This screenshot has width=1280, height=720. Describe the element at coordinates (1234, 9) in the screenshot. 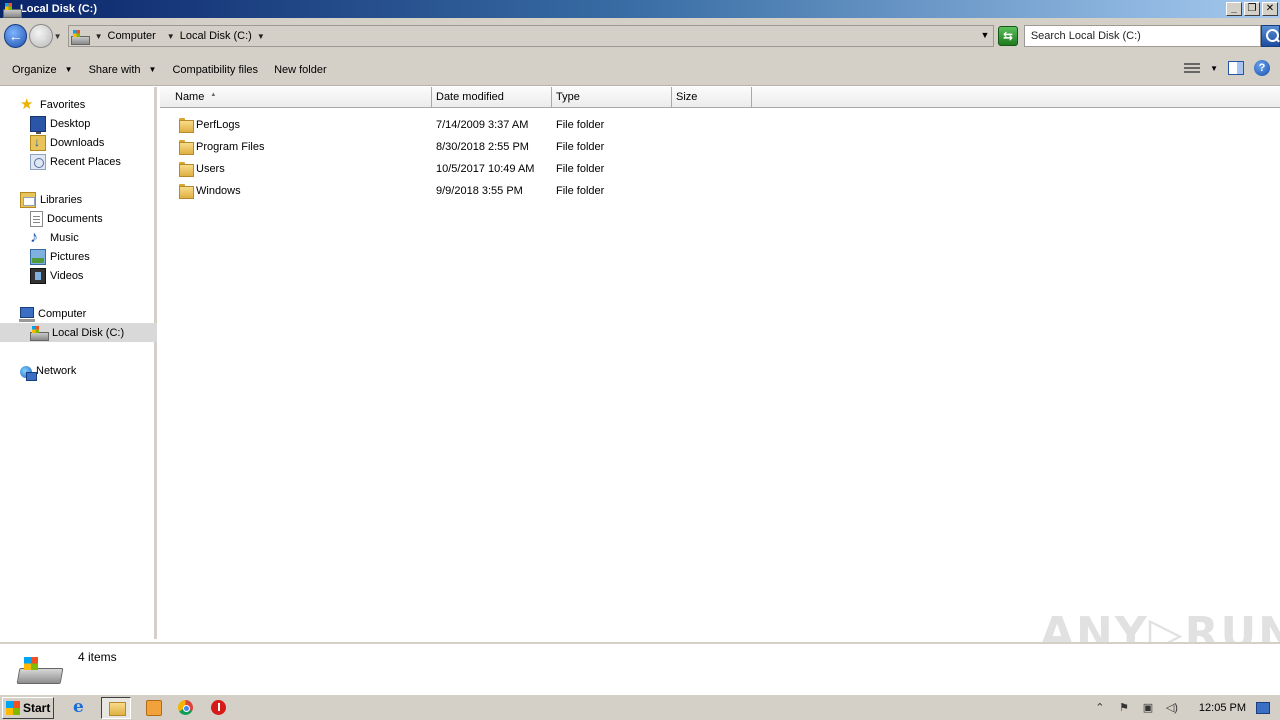

I see `minimize-button: _` at that location.